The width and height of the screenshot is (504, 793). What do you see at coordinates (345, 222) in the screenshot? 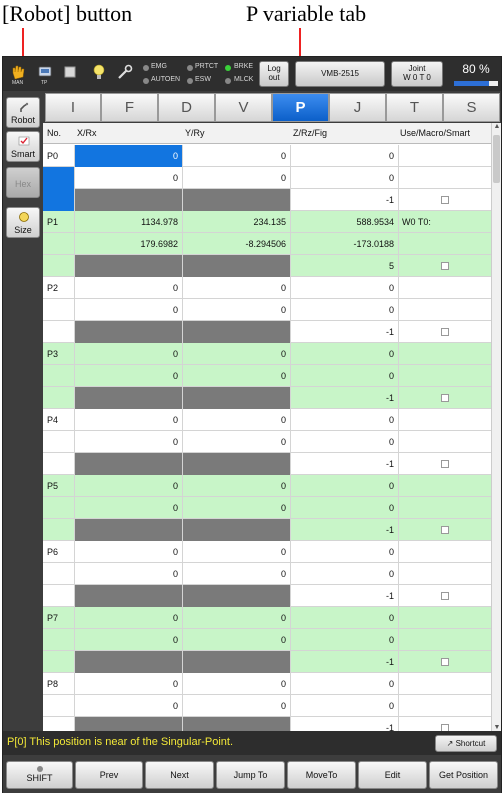
I see `coord-cell: 588.9534` at bounding box center [345, 222].